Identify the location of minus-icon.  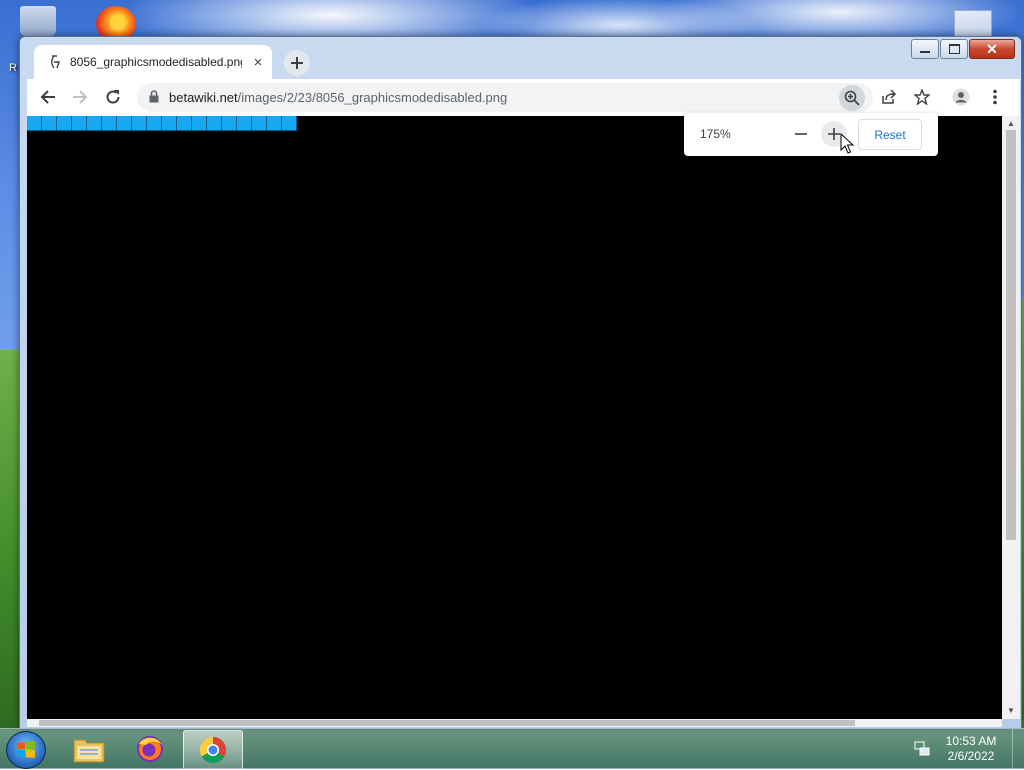
(801, 134).